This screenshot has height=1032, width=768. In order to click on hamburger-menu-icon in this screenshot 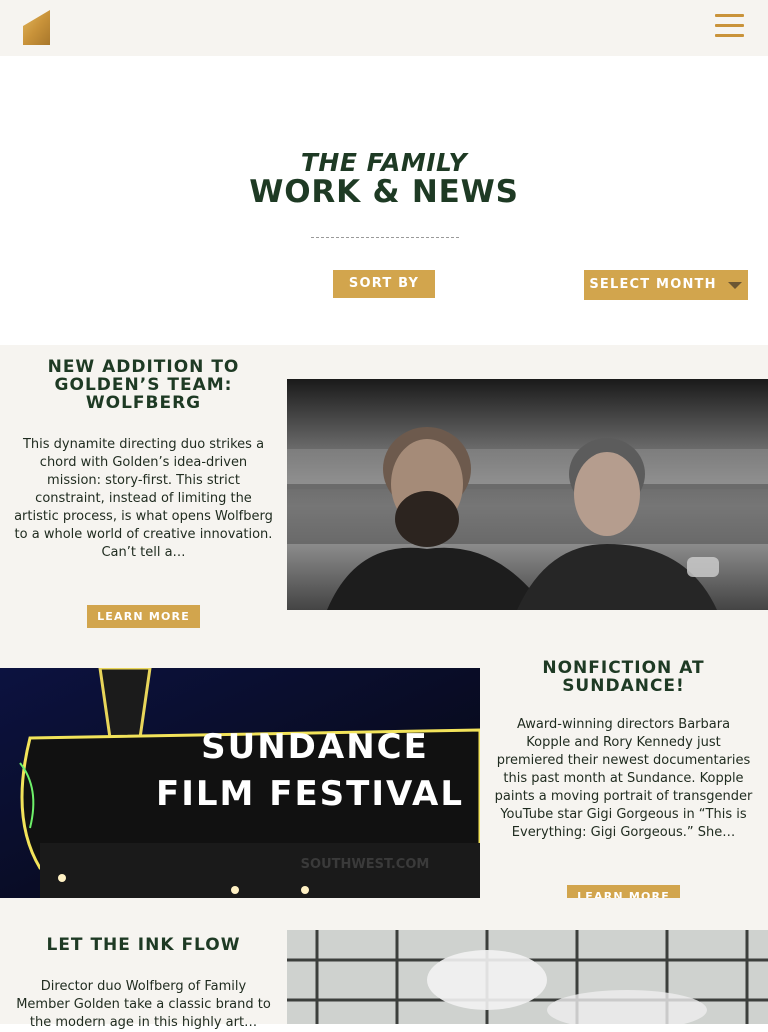, I will do `click(731, 27)`.